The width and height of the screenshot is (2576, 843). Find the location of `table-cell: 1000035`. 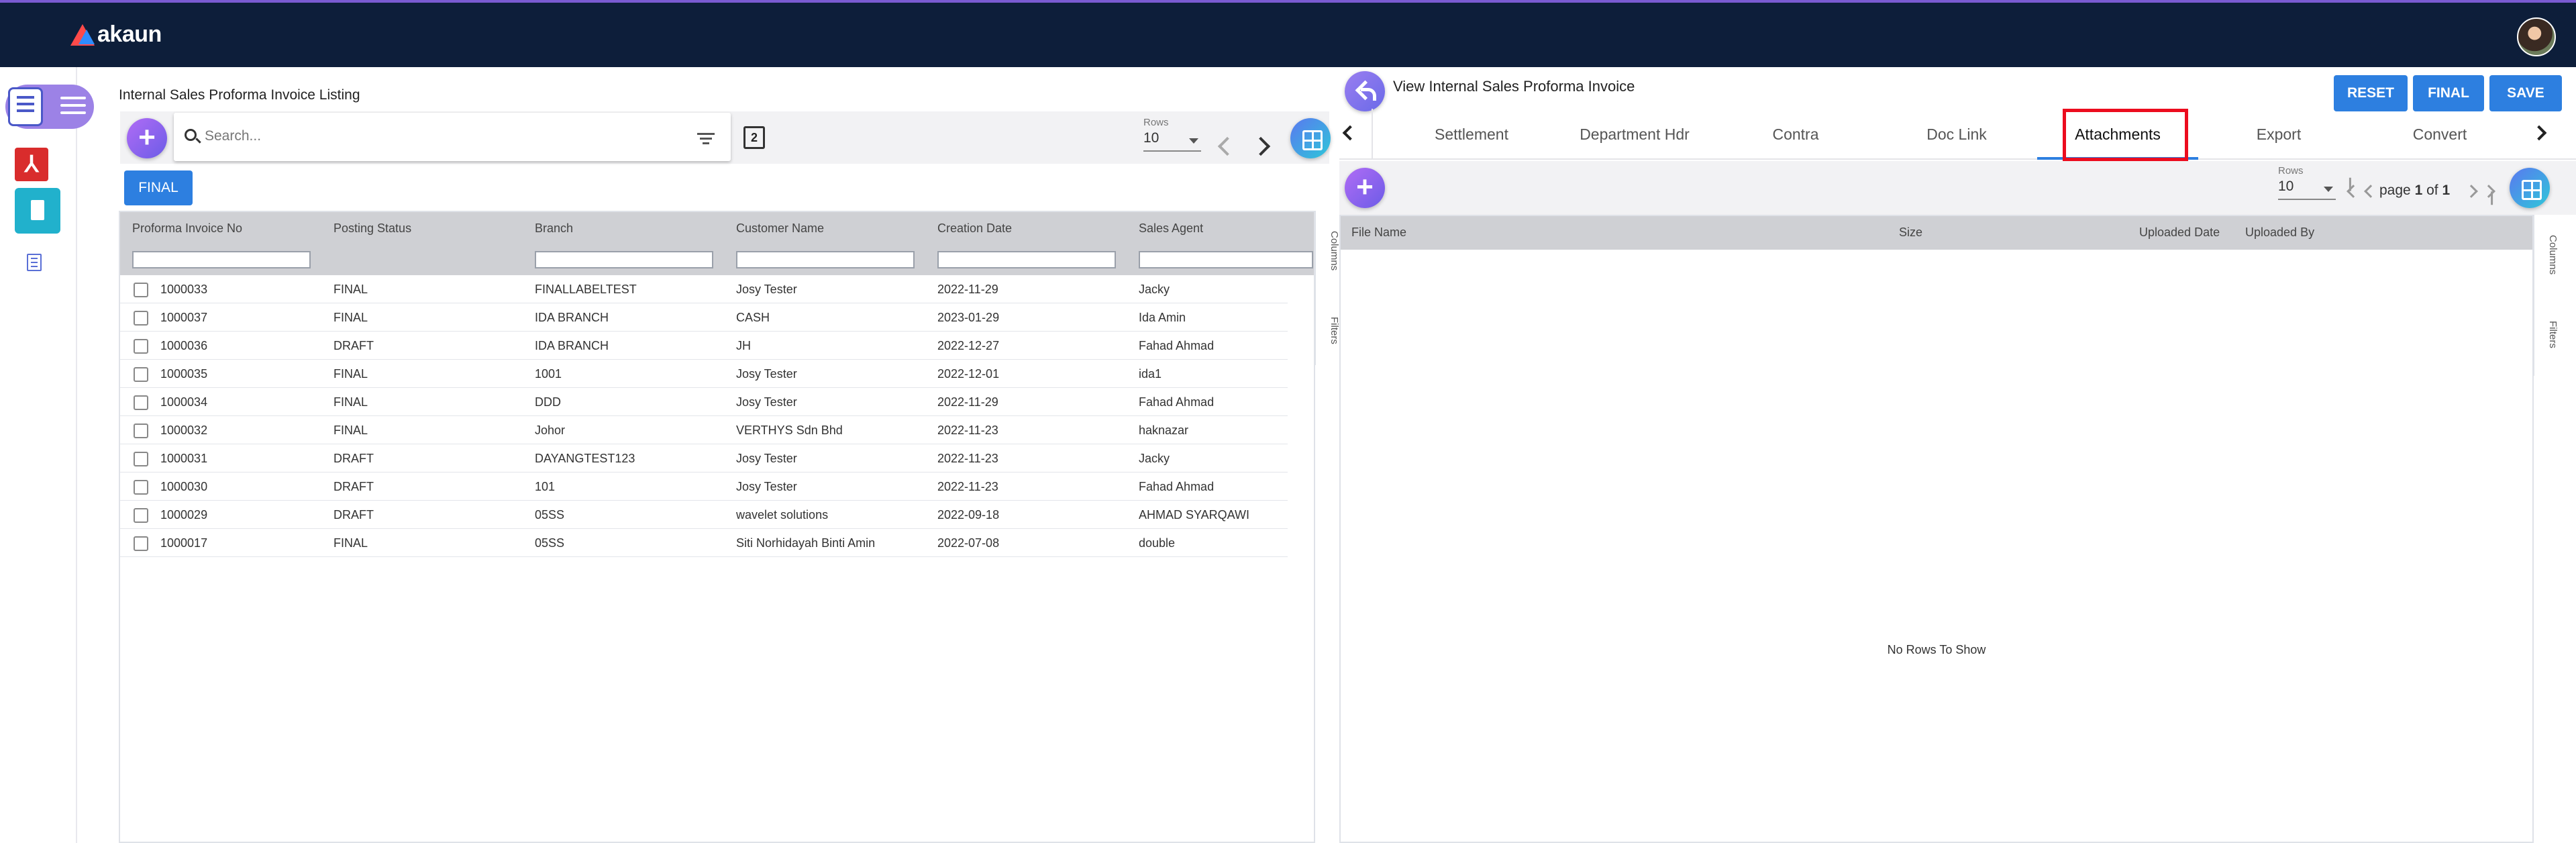

table-cell: 1000035 is located at coordinates (184, 374).